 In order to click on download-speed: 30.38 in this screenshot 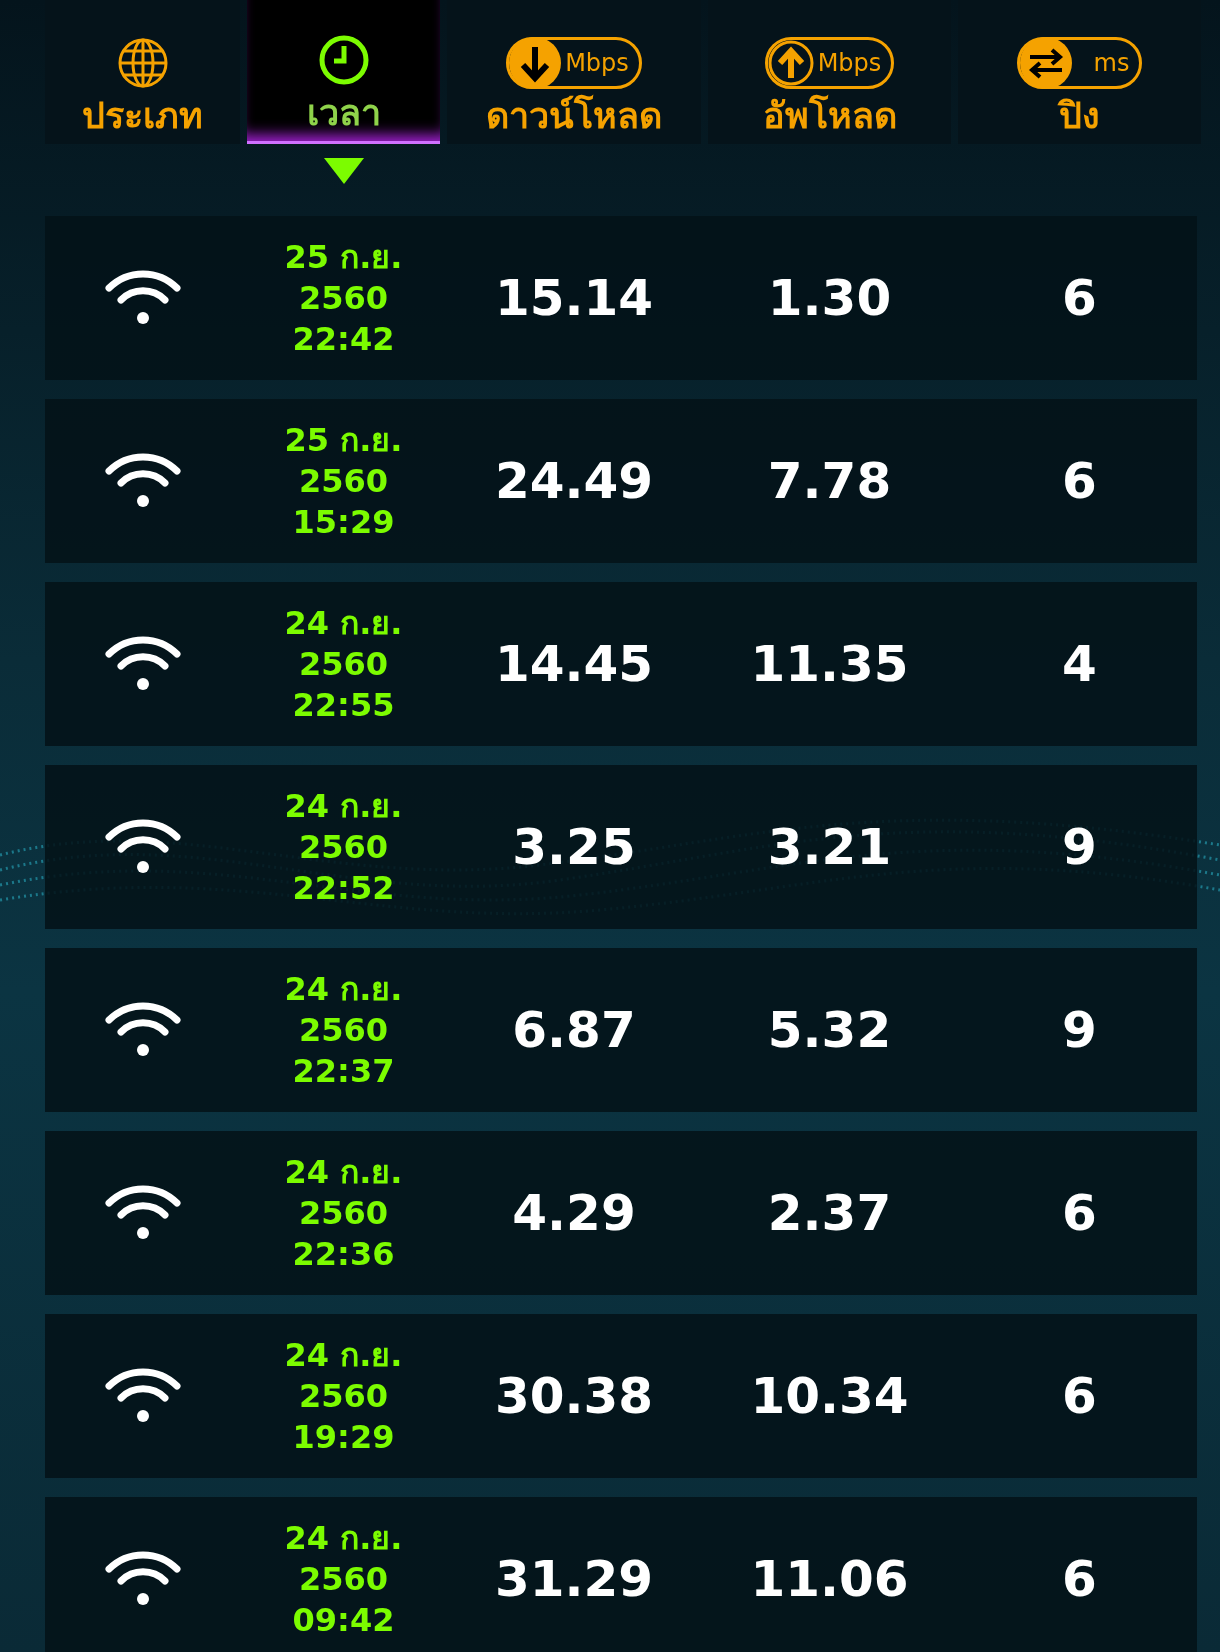, I will do `click(574, 1396)`.